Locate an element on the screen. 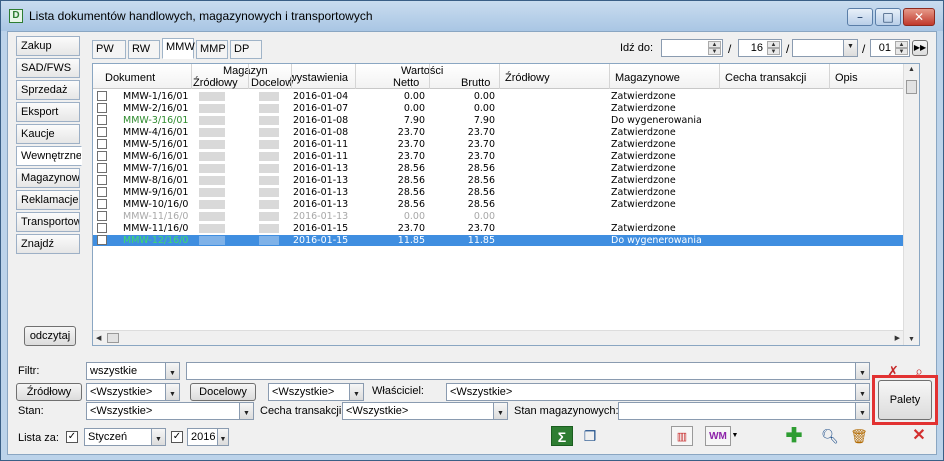 This screenshot has width=944, height=461. search-icon: 🔍︎ is located at coordinates (830, 436).